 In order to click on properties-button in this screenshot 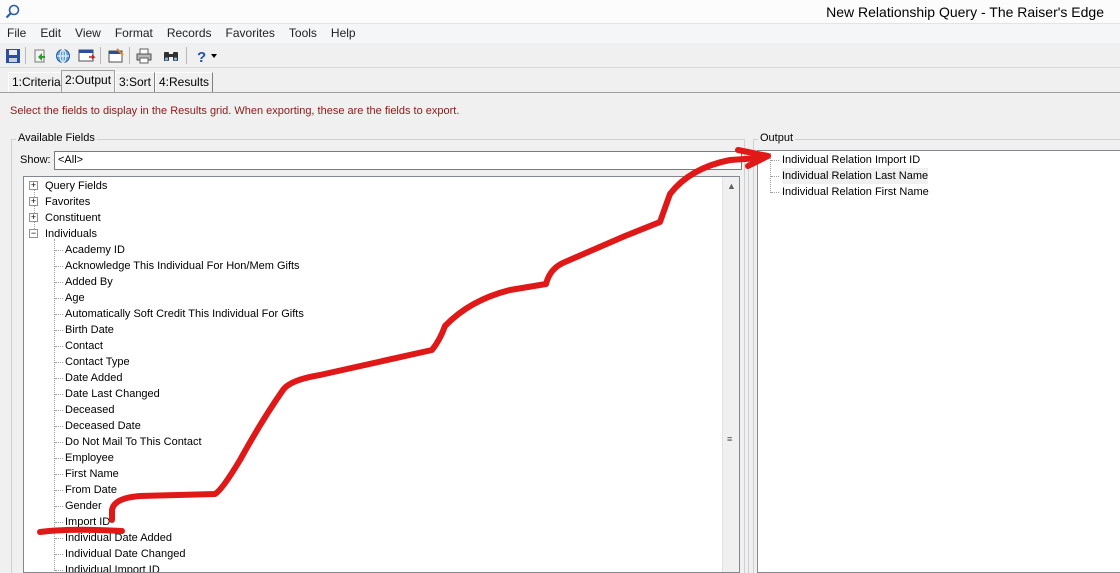, I will do `click(116, 55)`.